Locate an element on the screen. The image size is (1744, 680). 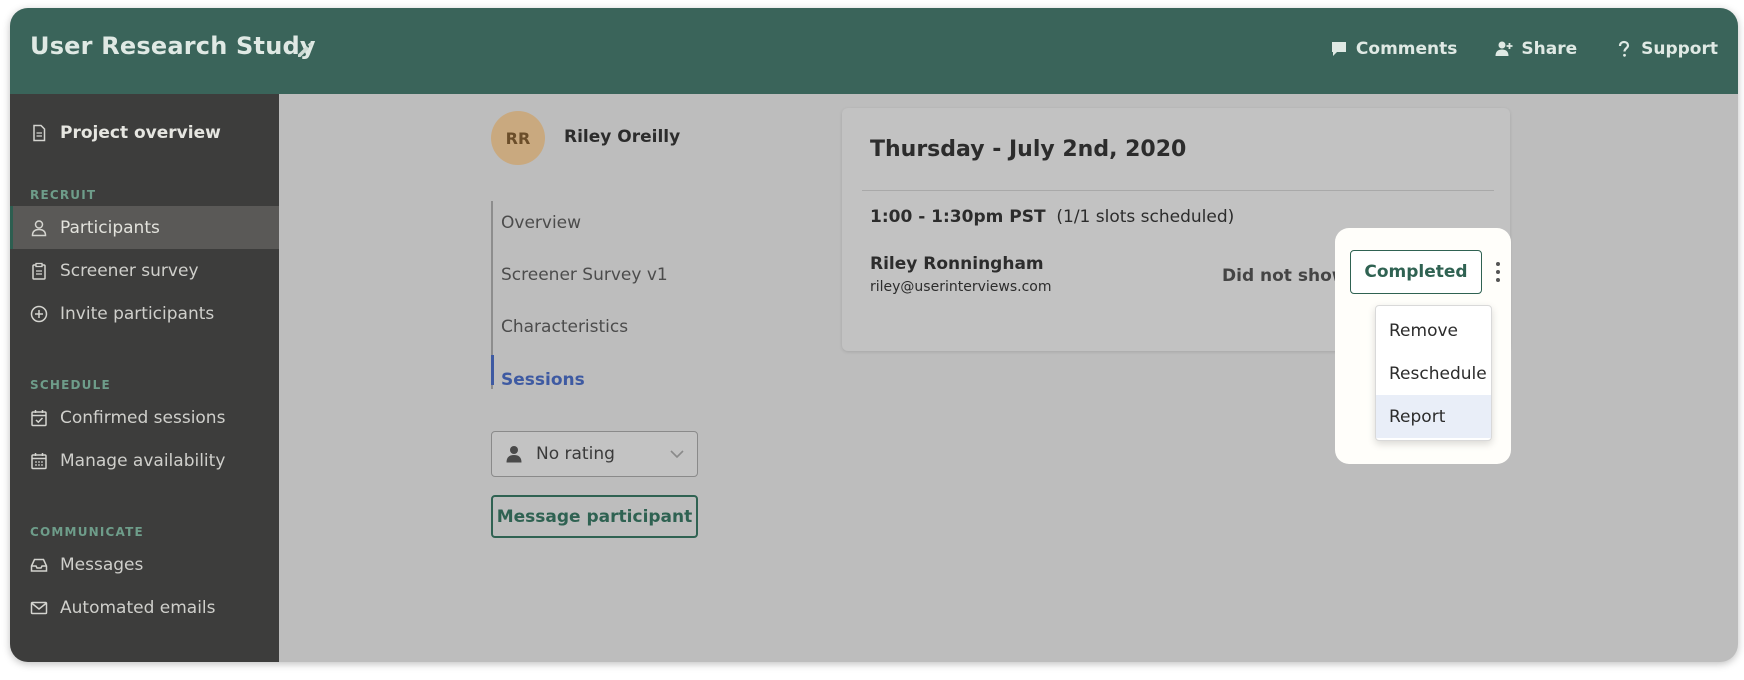
session-actions-menu: Remove Reschedule Report is located at coordinates (1433, 373).